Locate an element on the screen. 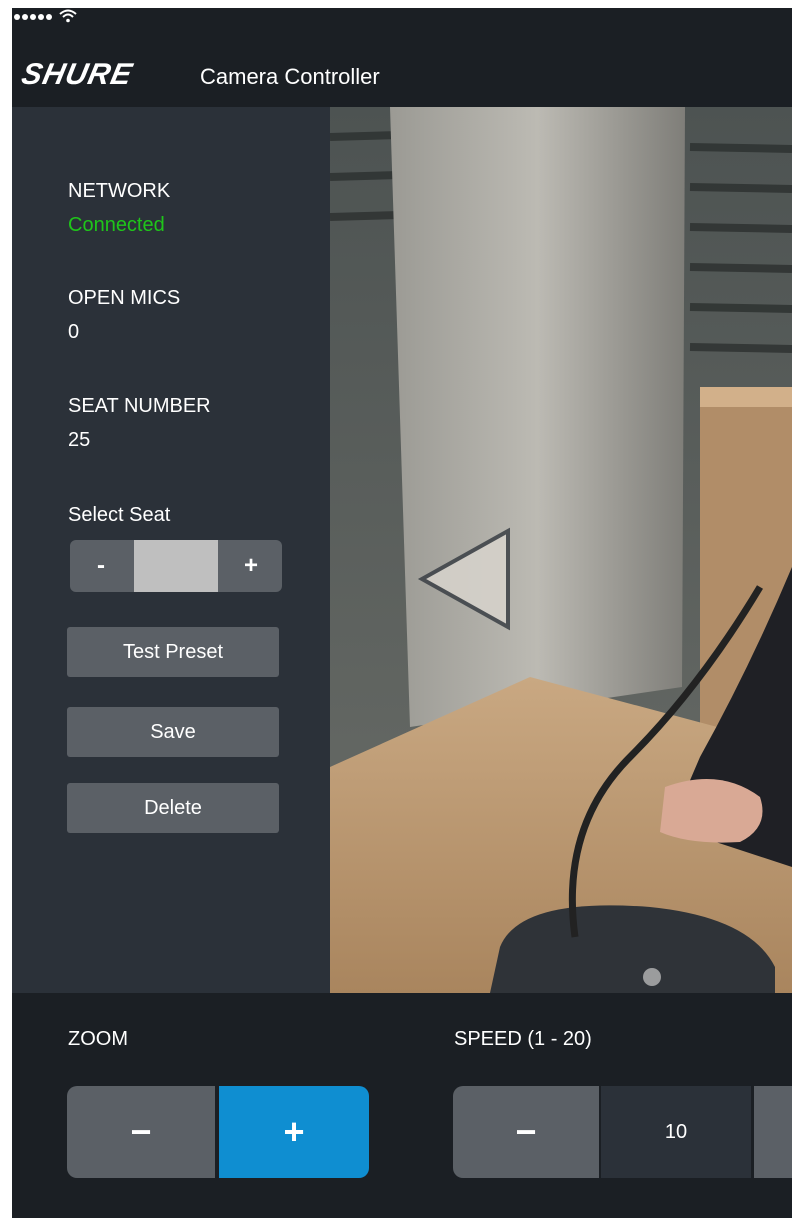 The height and width of the screenshot is (1228, 792). open-mics-label: OPEN MICS is located at coordinates (124, 298).